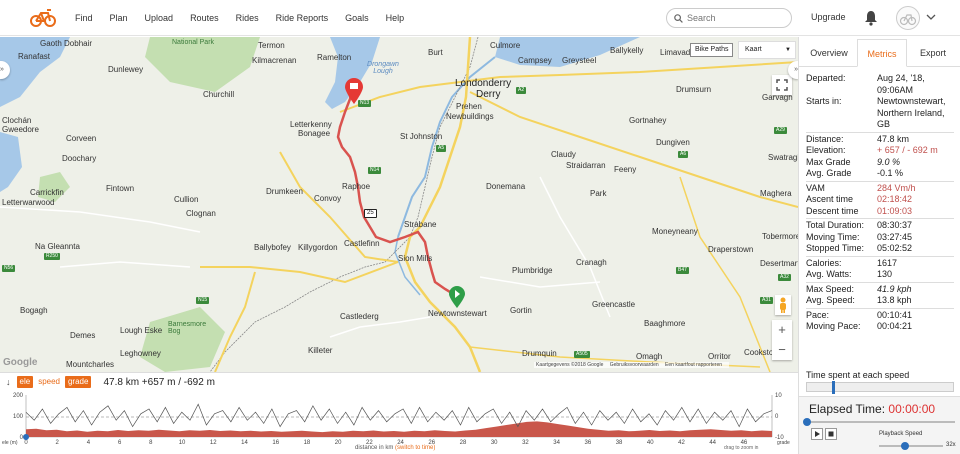  What do you see at coordinates (901, 84) in the screenshot?
I see `metric-value: Aug 24, '18, 09:06AM` at bounding box center [901, 84].